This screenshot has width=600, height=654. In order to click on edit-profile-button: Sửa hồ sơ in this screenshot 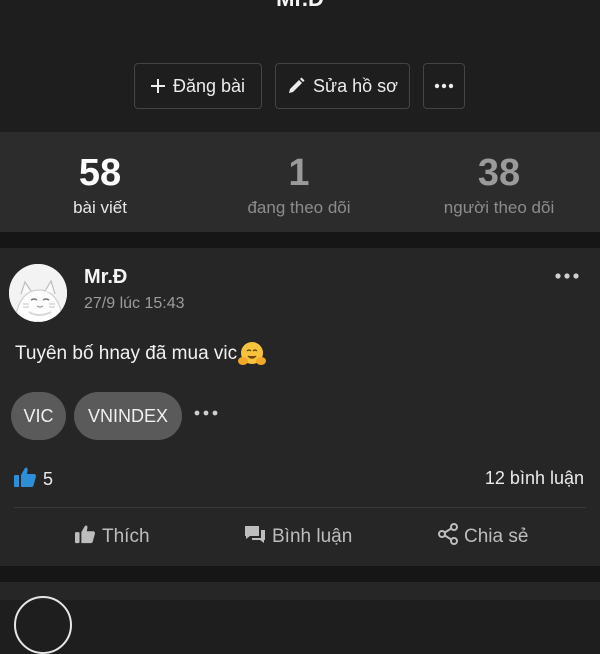, I will do `click(342, 86)`.